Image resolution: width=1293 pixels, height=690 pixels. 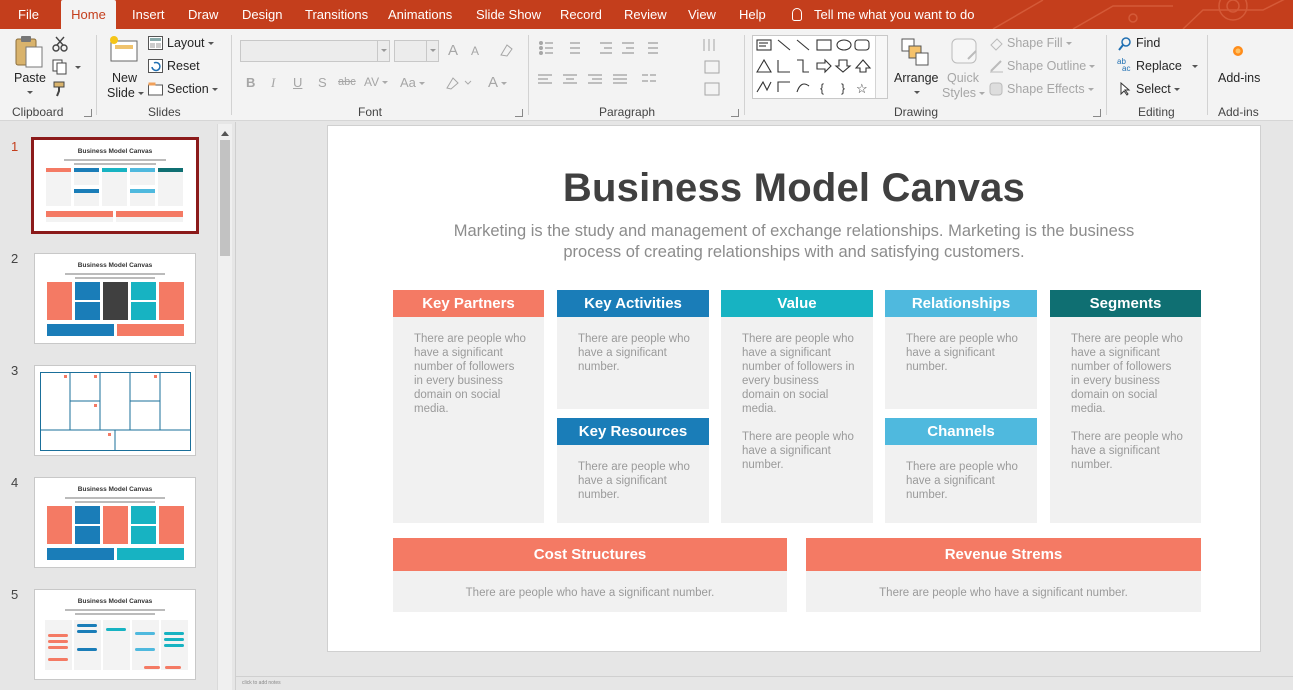 I want to click on shrink-font-button: A, so click(x=475, y=51).